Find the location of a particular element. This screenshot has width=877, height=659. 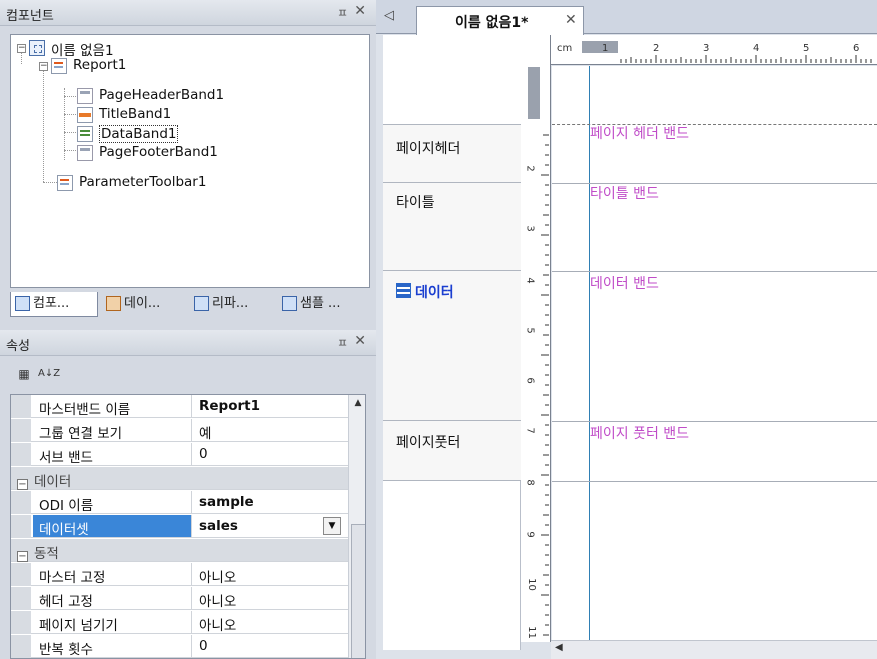

property-row: 마스터 고정 아니오 is located at coordinates (179, 574).